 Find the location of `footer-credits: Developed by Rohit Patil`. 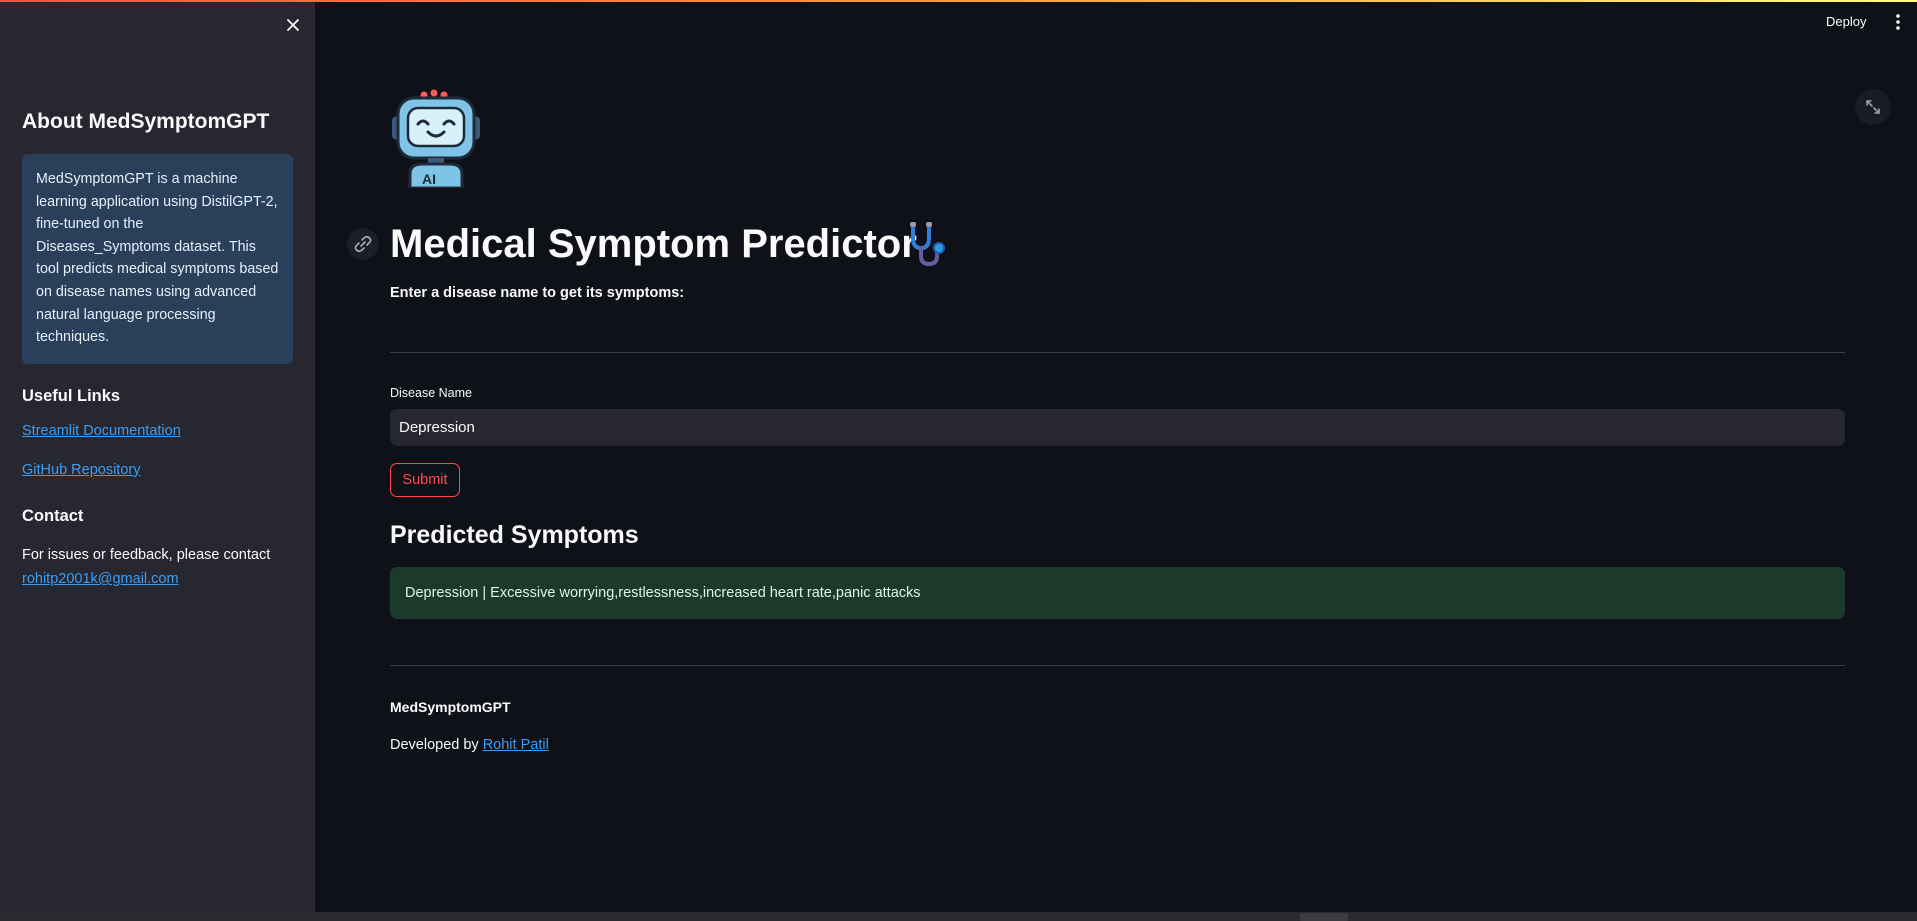

footer-credits: Developed by Rohit Patil is located at coordinates (469, 745).